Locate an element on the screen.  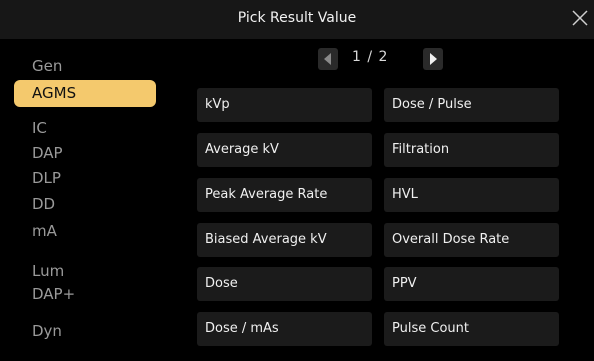
result-dose-button: Dose is located at coordinates (284, 284).